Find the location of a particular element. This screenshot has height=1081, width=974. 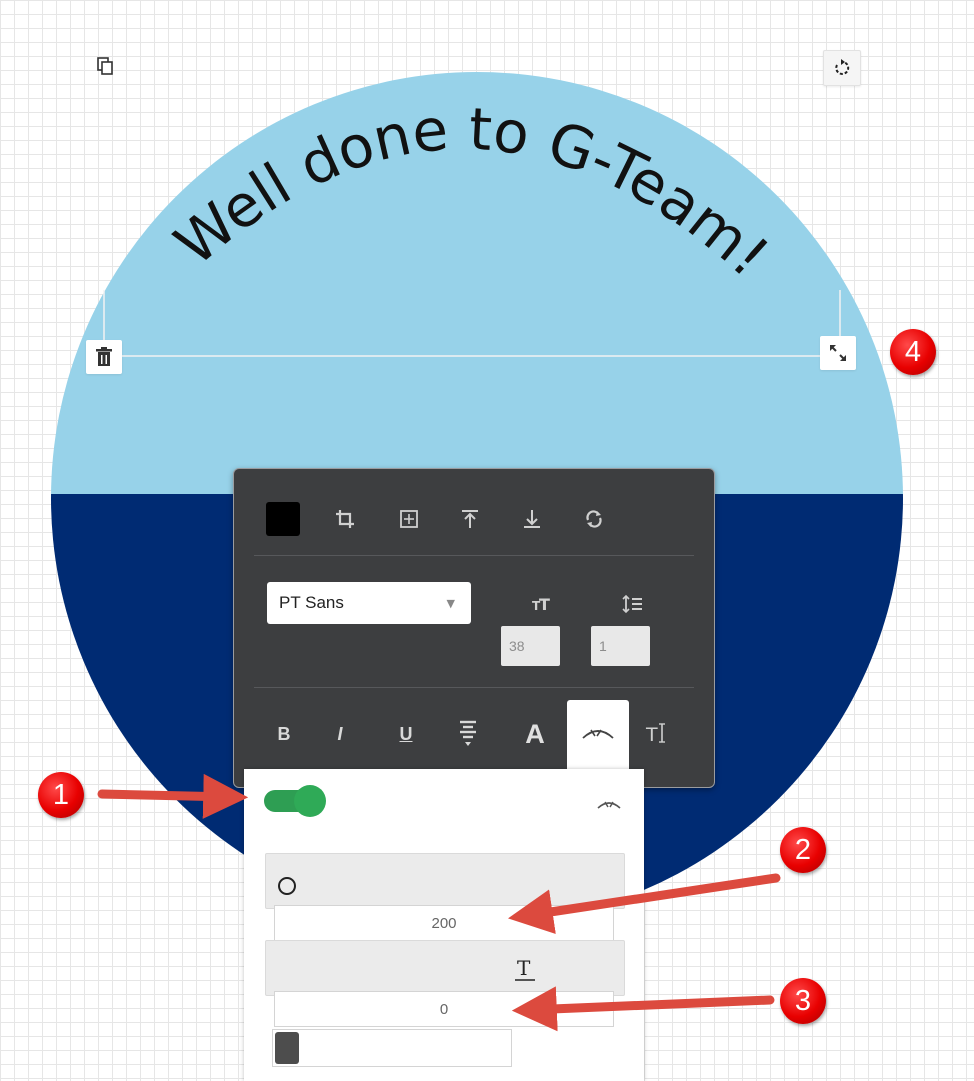

radius-row is located at coordinates (445, 881).